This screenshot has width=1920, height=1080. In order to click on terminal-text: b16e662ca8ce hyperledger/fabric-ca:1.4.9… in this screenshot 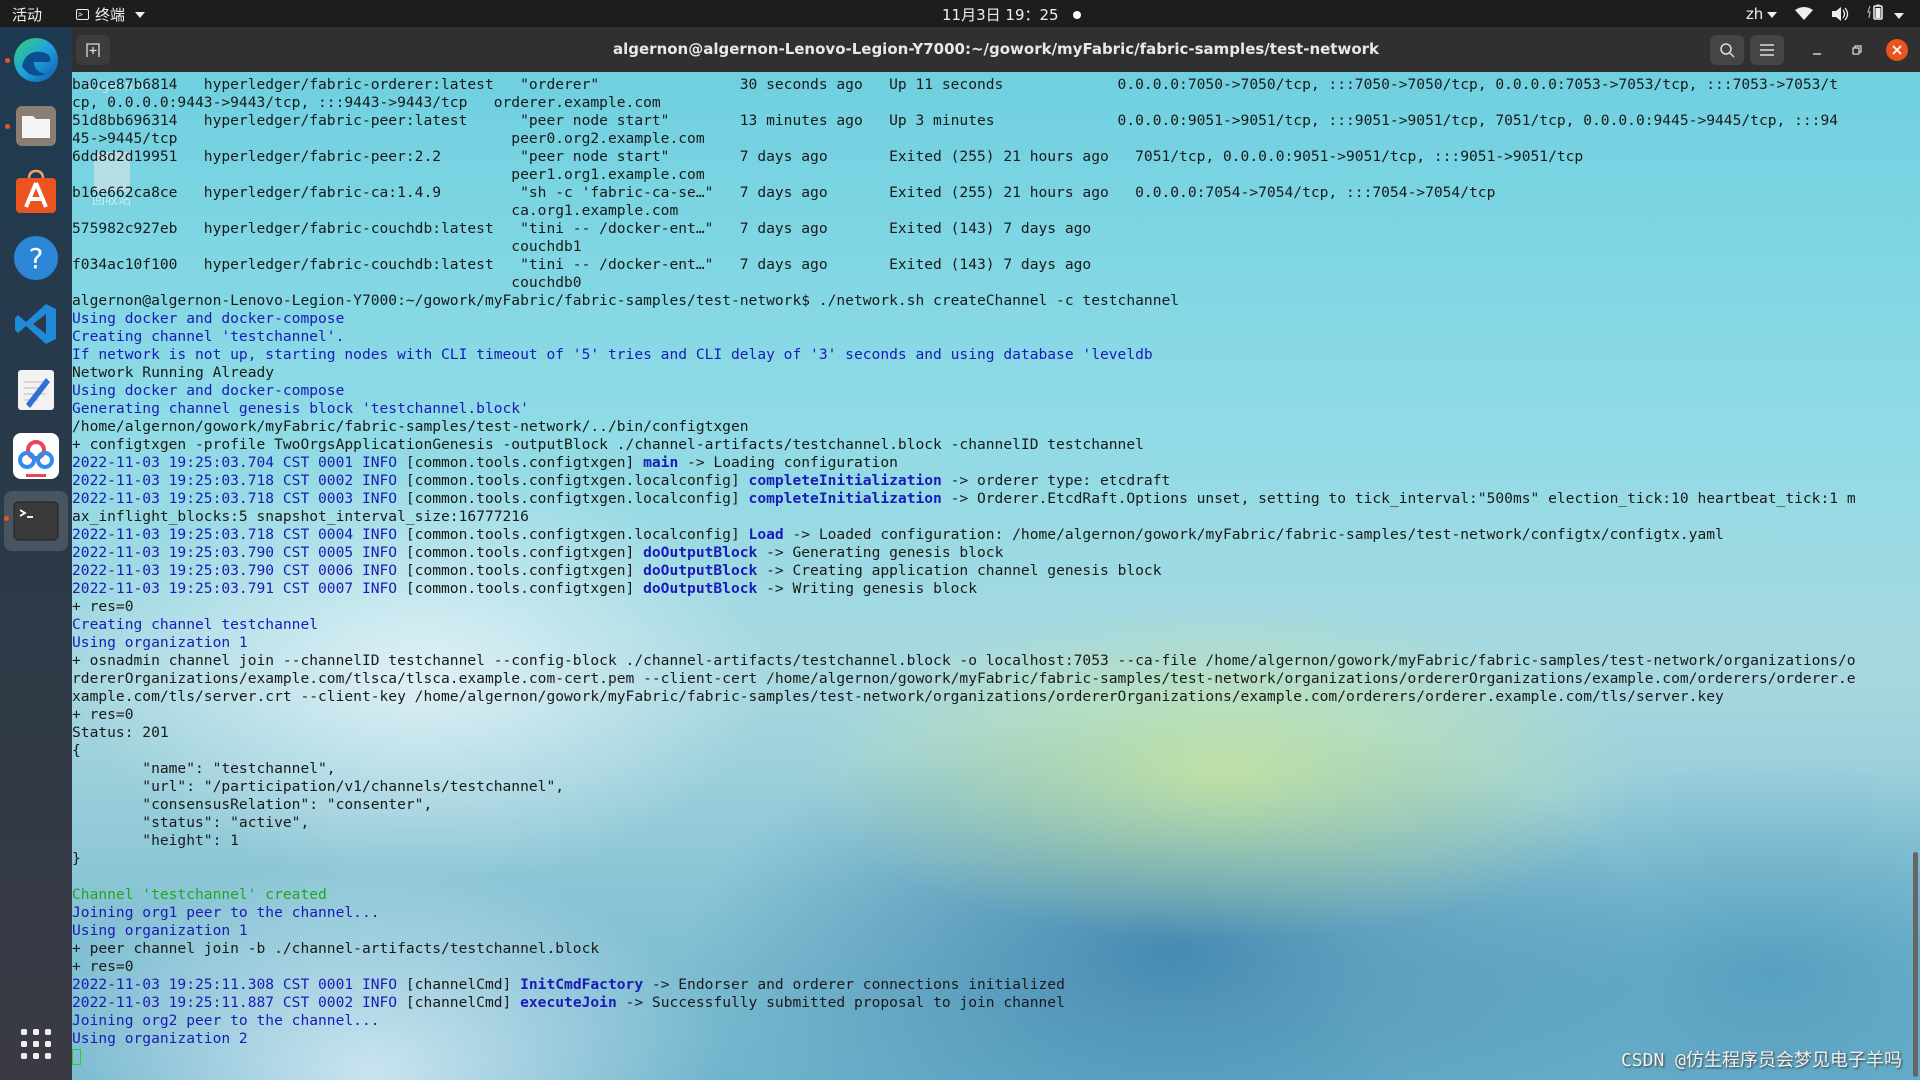, I will do `click(784, 192)`.